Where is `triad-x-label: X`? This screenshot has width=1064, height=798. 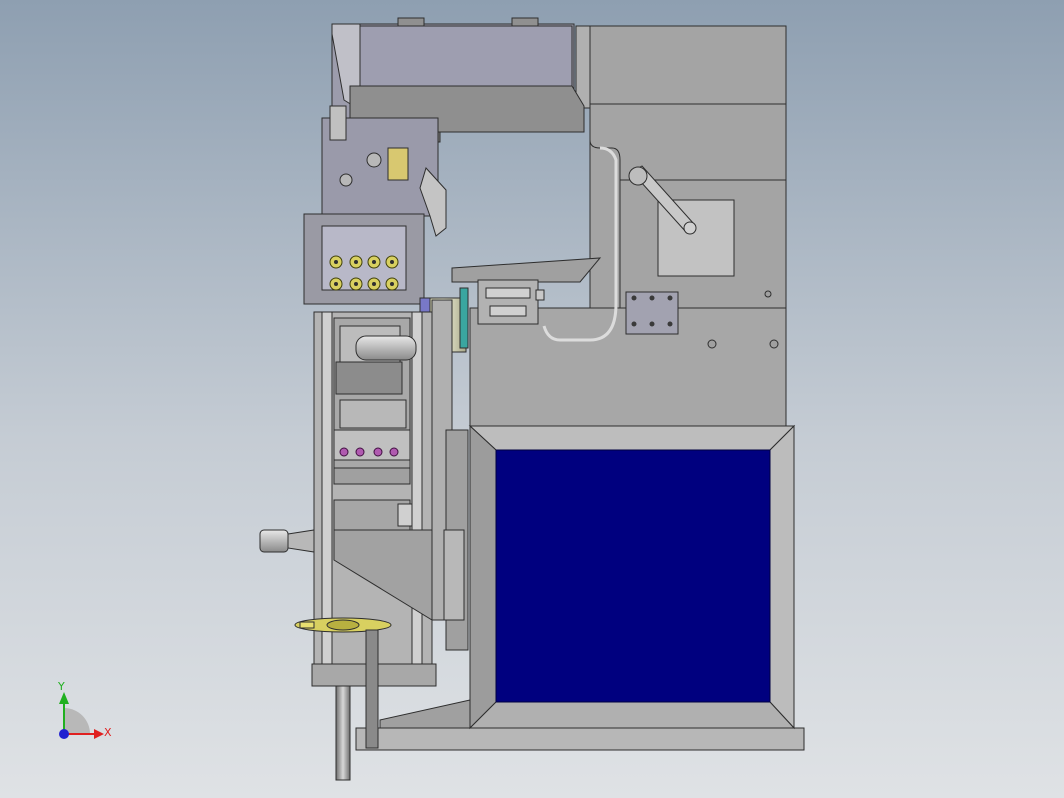 triad-x-label: X is located at coordinates (108, 732).